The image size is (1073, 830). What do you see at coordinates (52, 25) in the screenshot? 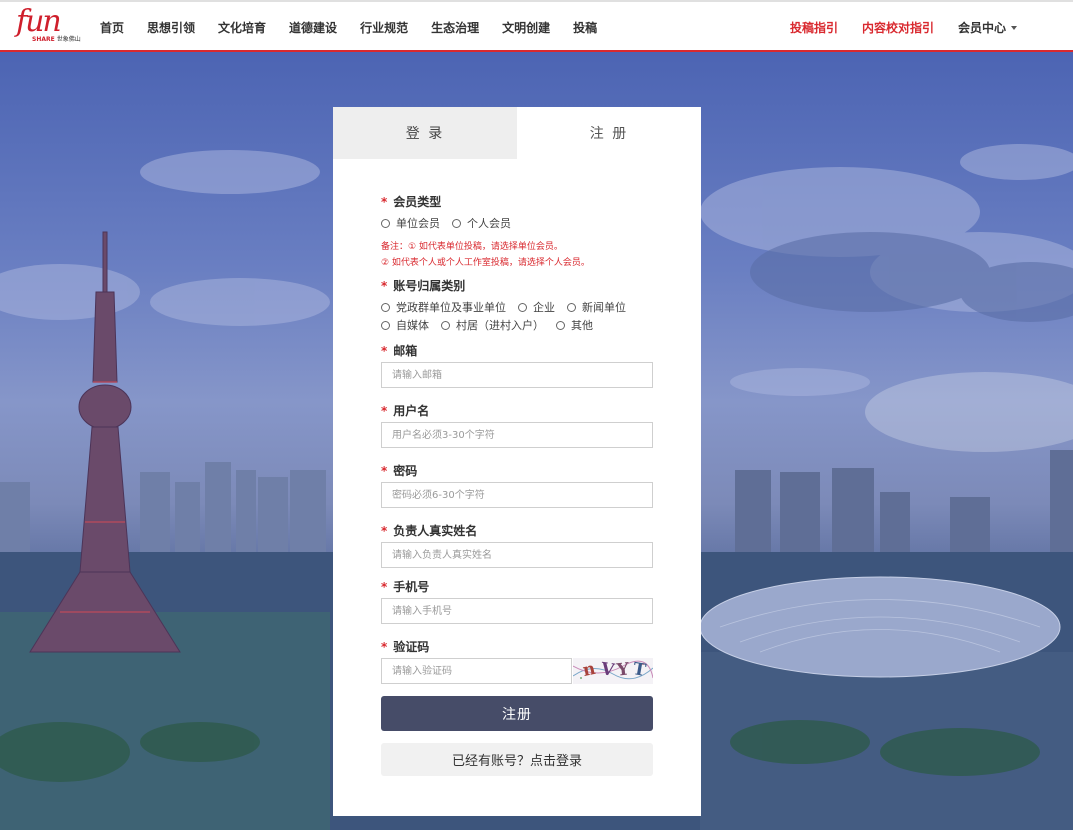
I see `site-logo: fun SHARE 世象佛山` at bounding box center [52, 25].